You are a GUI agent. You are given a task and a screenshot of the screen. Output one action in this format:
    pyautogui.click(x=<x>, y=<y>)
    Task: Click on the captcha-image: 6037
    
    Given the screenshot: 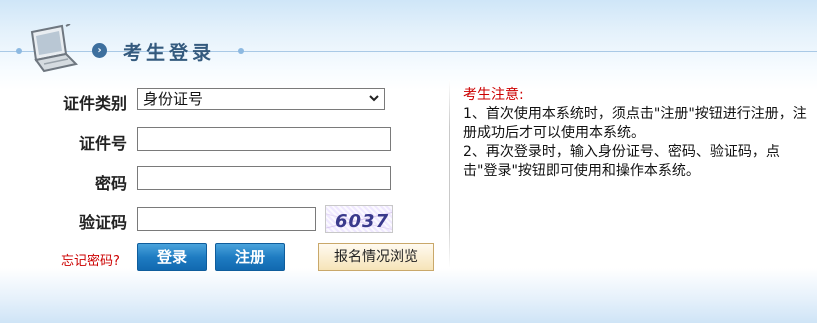 What is the action you would take?
    pyautogui.click(x=359, y=219)
    